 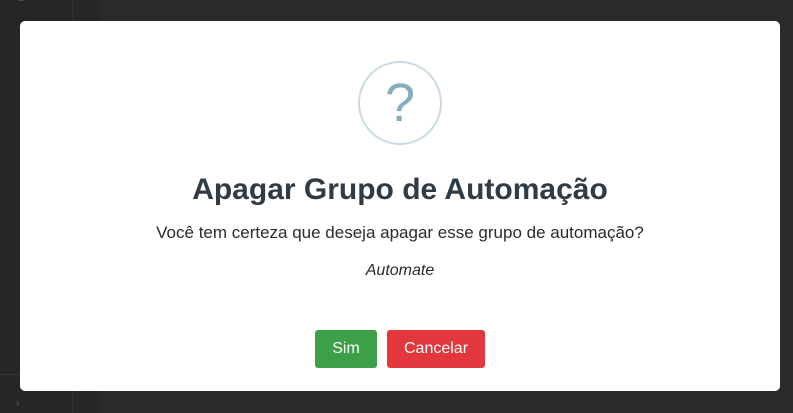 I want to click on item-name: Automate, so click(x=400, y=270).